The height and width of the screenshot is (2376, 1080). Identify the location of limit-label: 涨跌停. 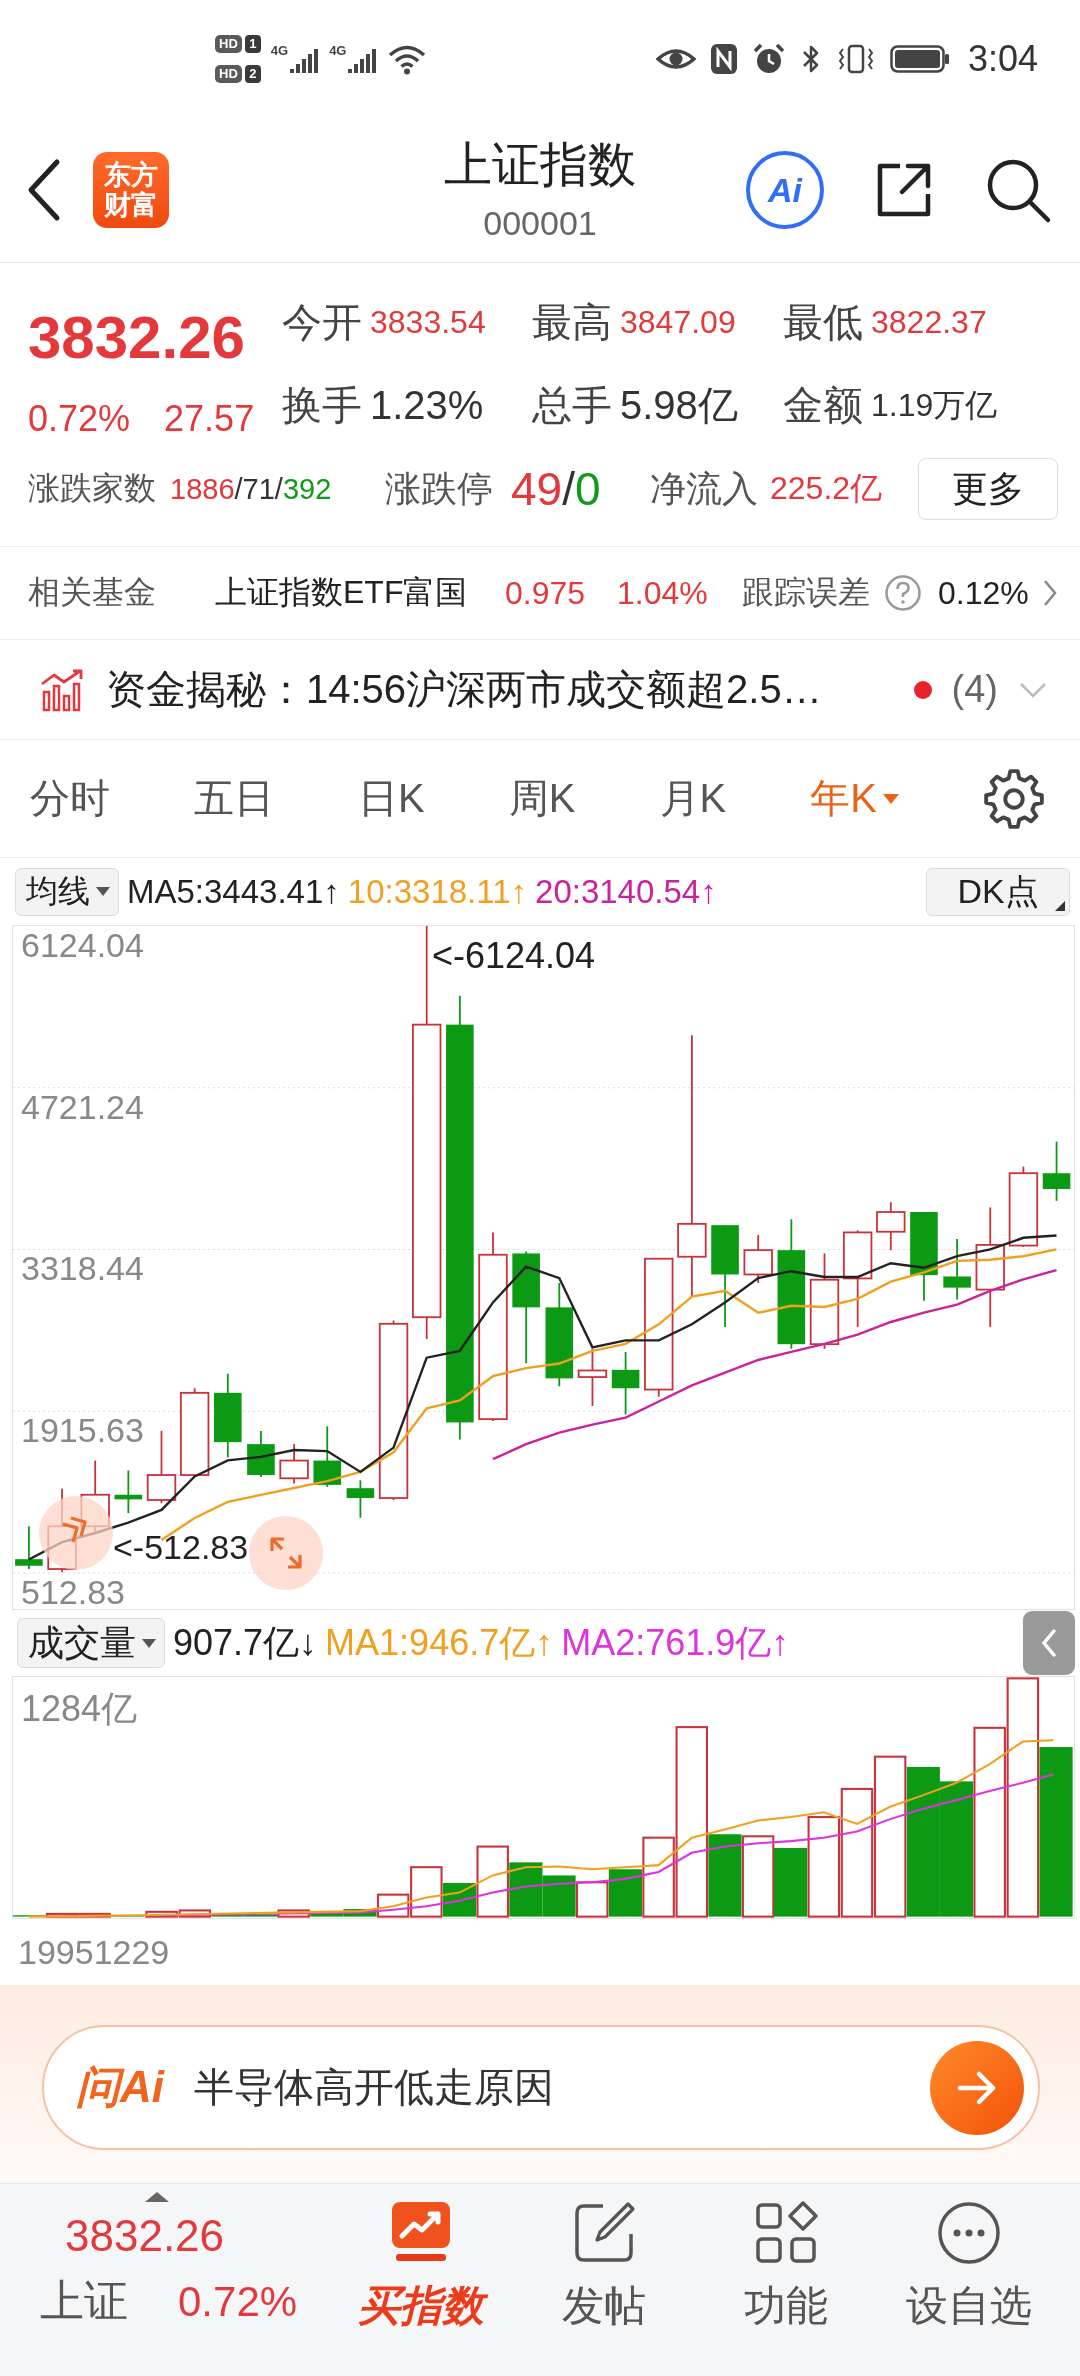
(439, 488).